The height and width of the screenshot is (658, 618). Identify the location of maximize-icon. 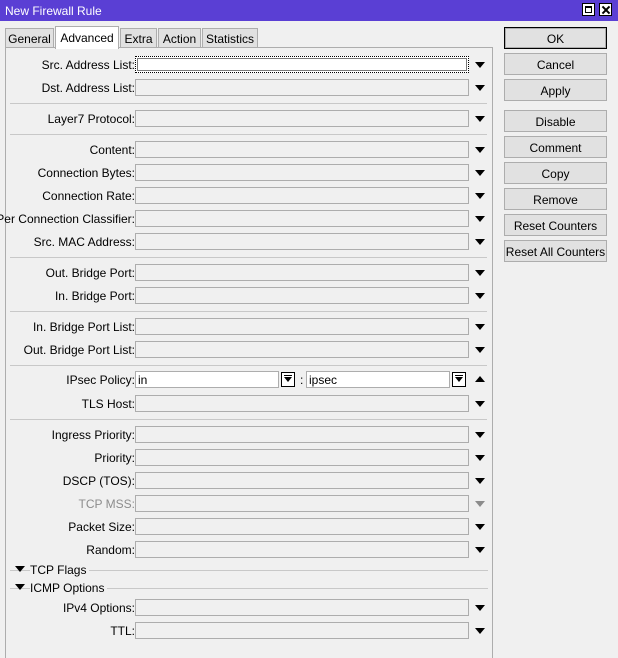
(588, 9).